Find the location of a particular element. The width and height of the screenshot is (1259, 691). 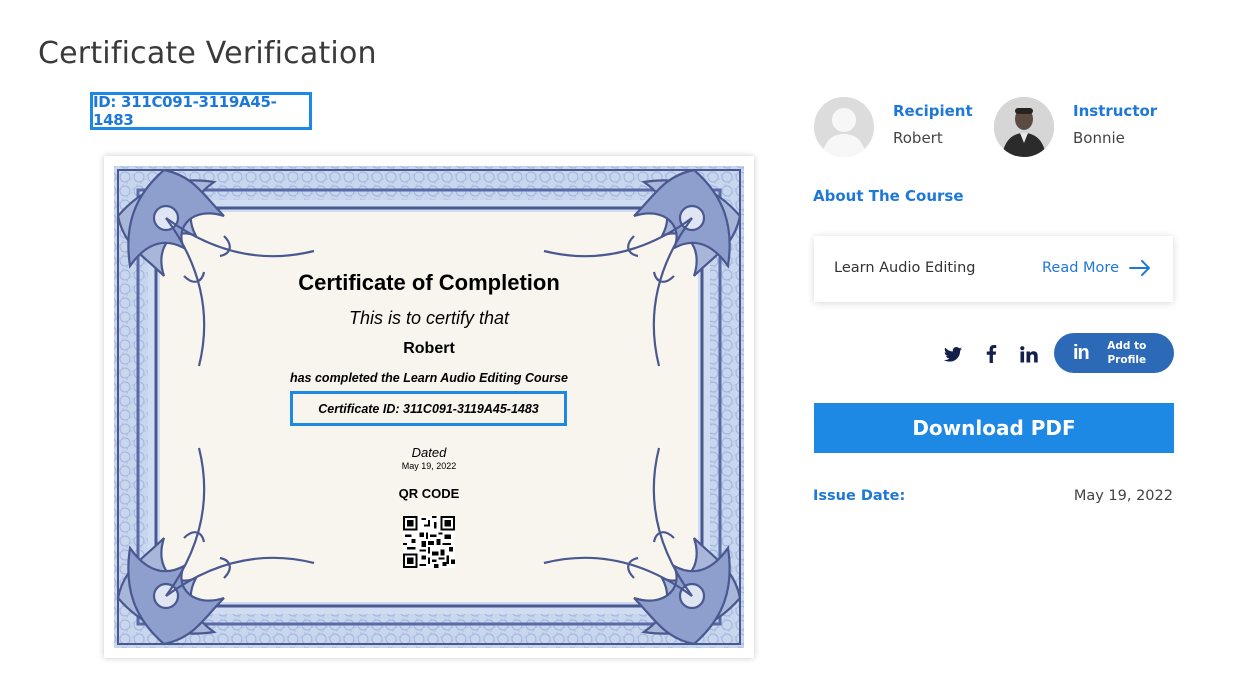

recipient-avatar is located at coordinates (844, 127).